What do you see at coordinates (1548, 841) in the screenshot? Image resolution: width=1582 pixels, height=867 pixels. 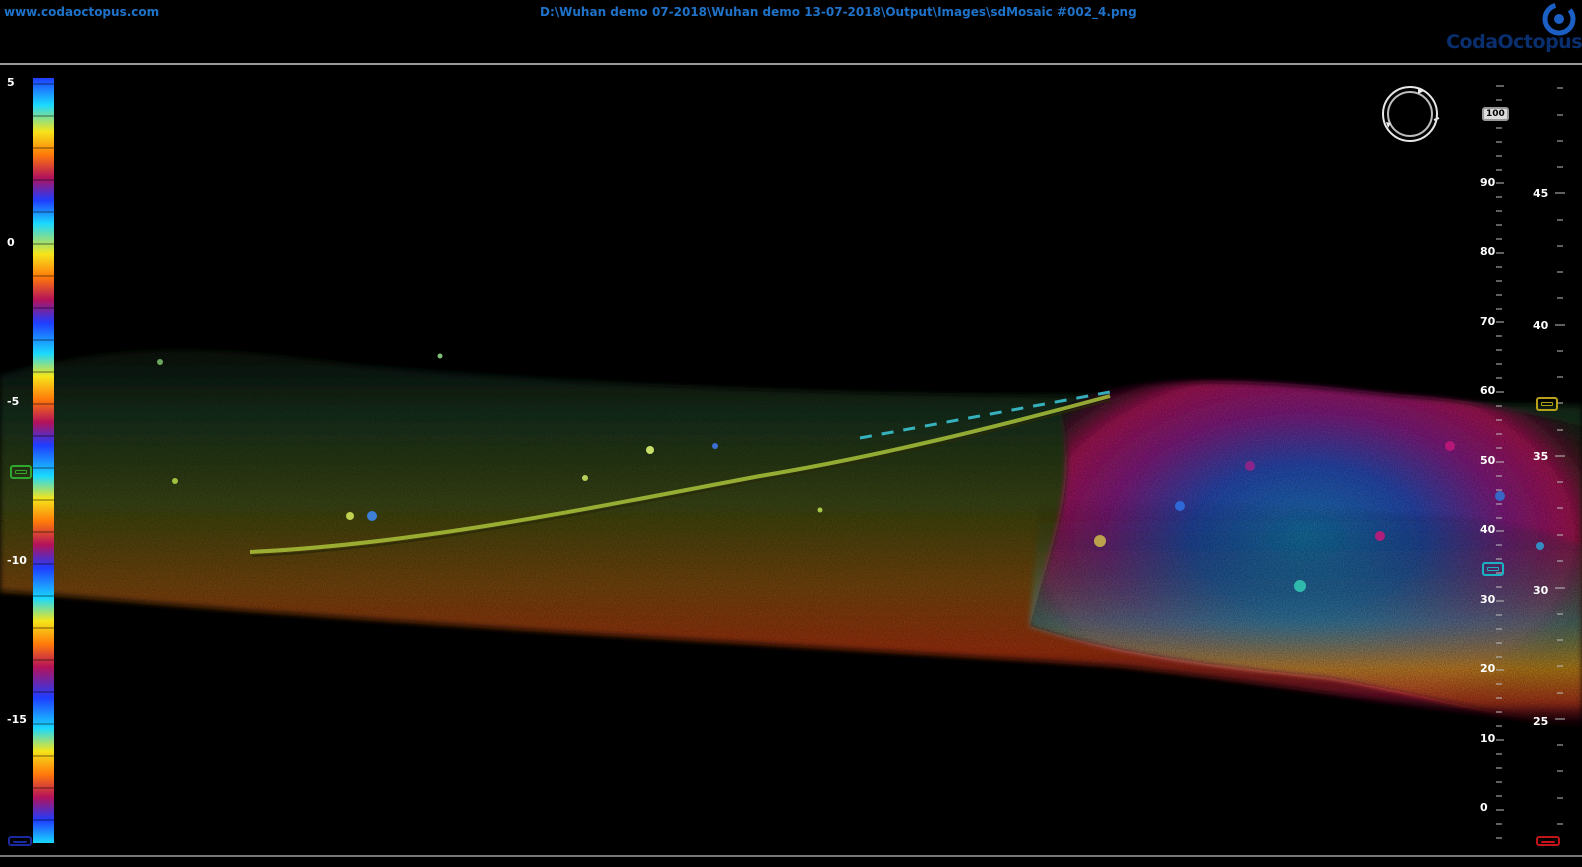 I see `height-scale-lower-marker` at bounding box center [1548, 841].